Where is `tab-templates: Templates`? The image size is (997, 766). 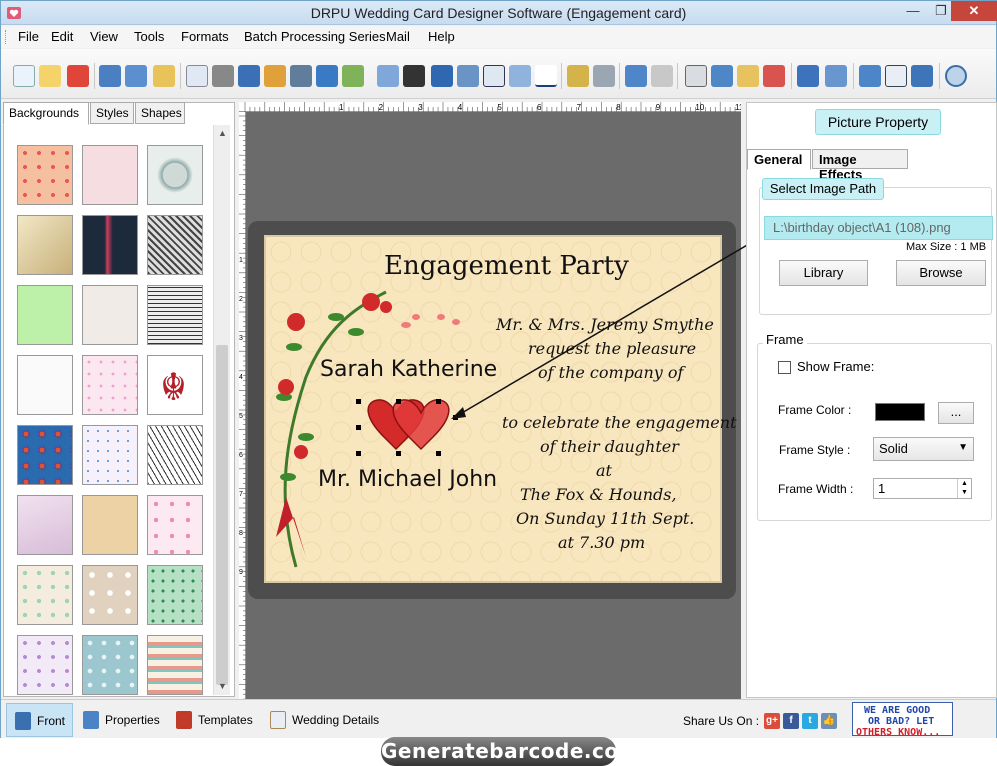
tab-templates: Templates is located at coordinates (214, 720).